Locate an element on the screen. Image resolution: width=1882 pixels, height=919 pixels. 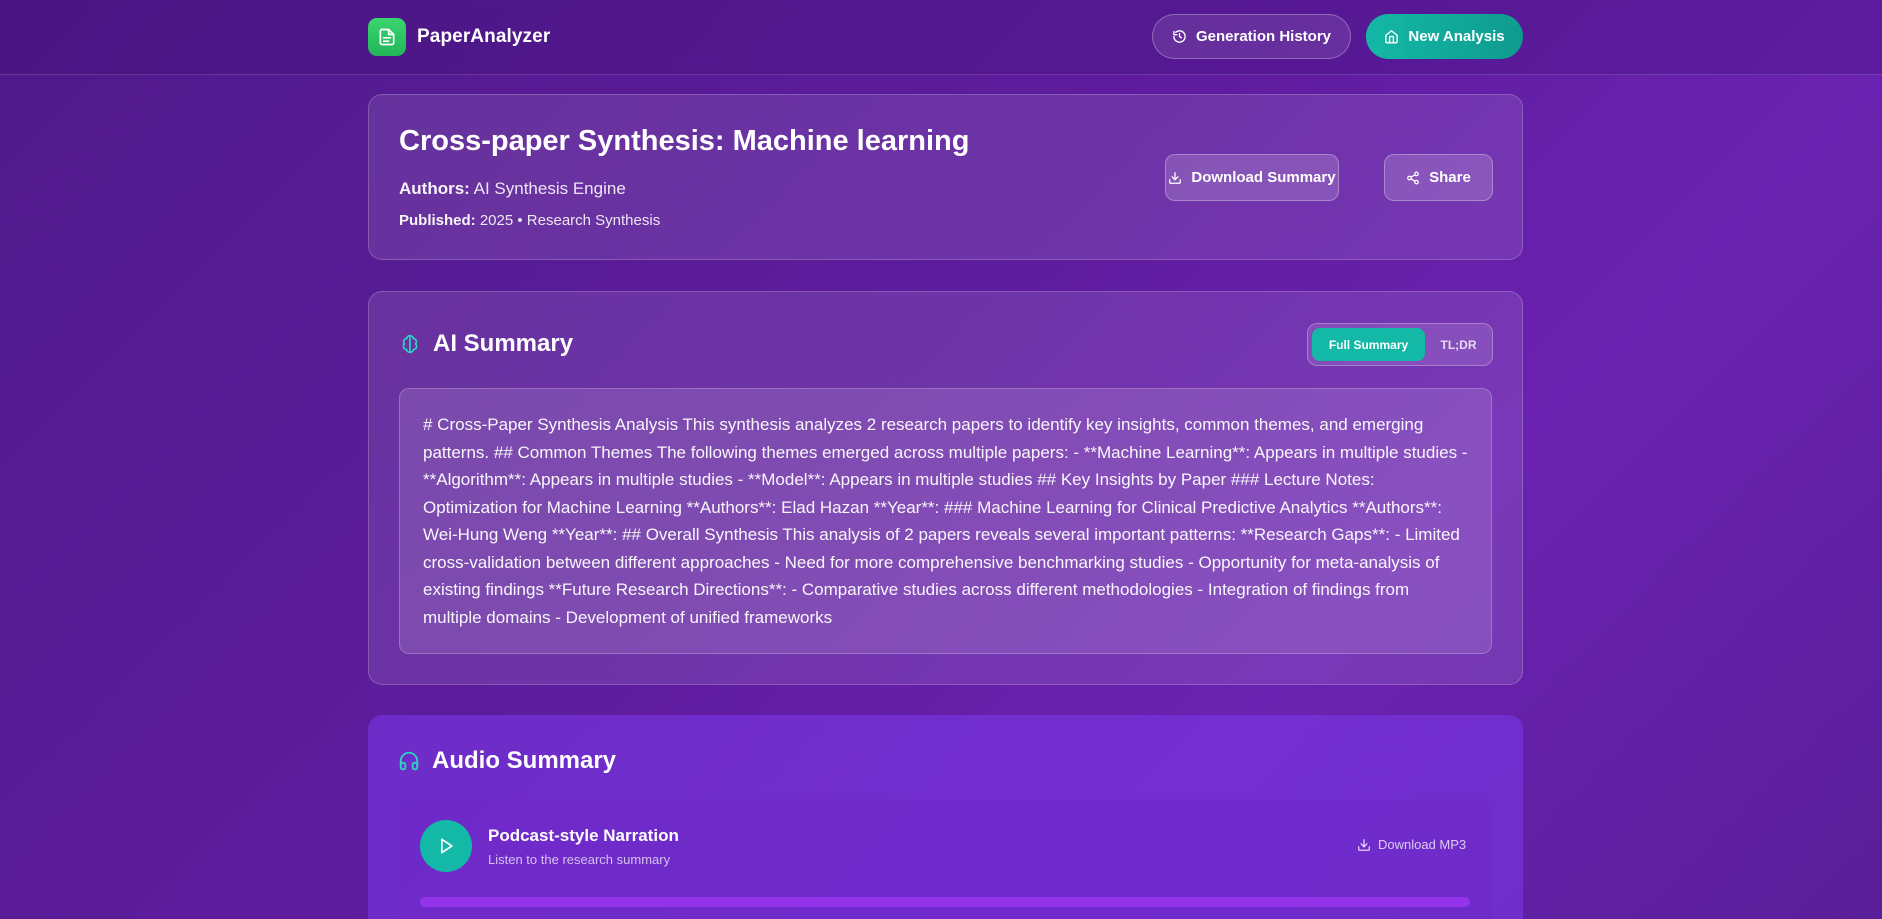
share-icon is located at coordinates (1413, 178).